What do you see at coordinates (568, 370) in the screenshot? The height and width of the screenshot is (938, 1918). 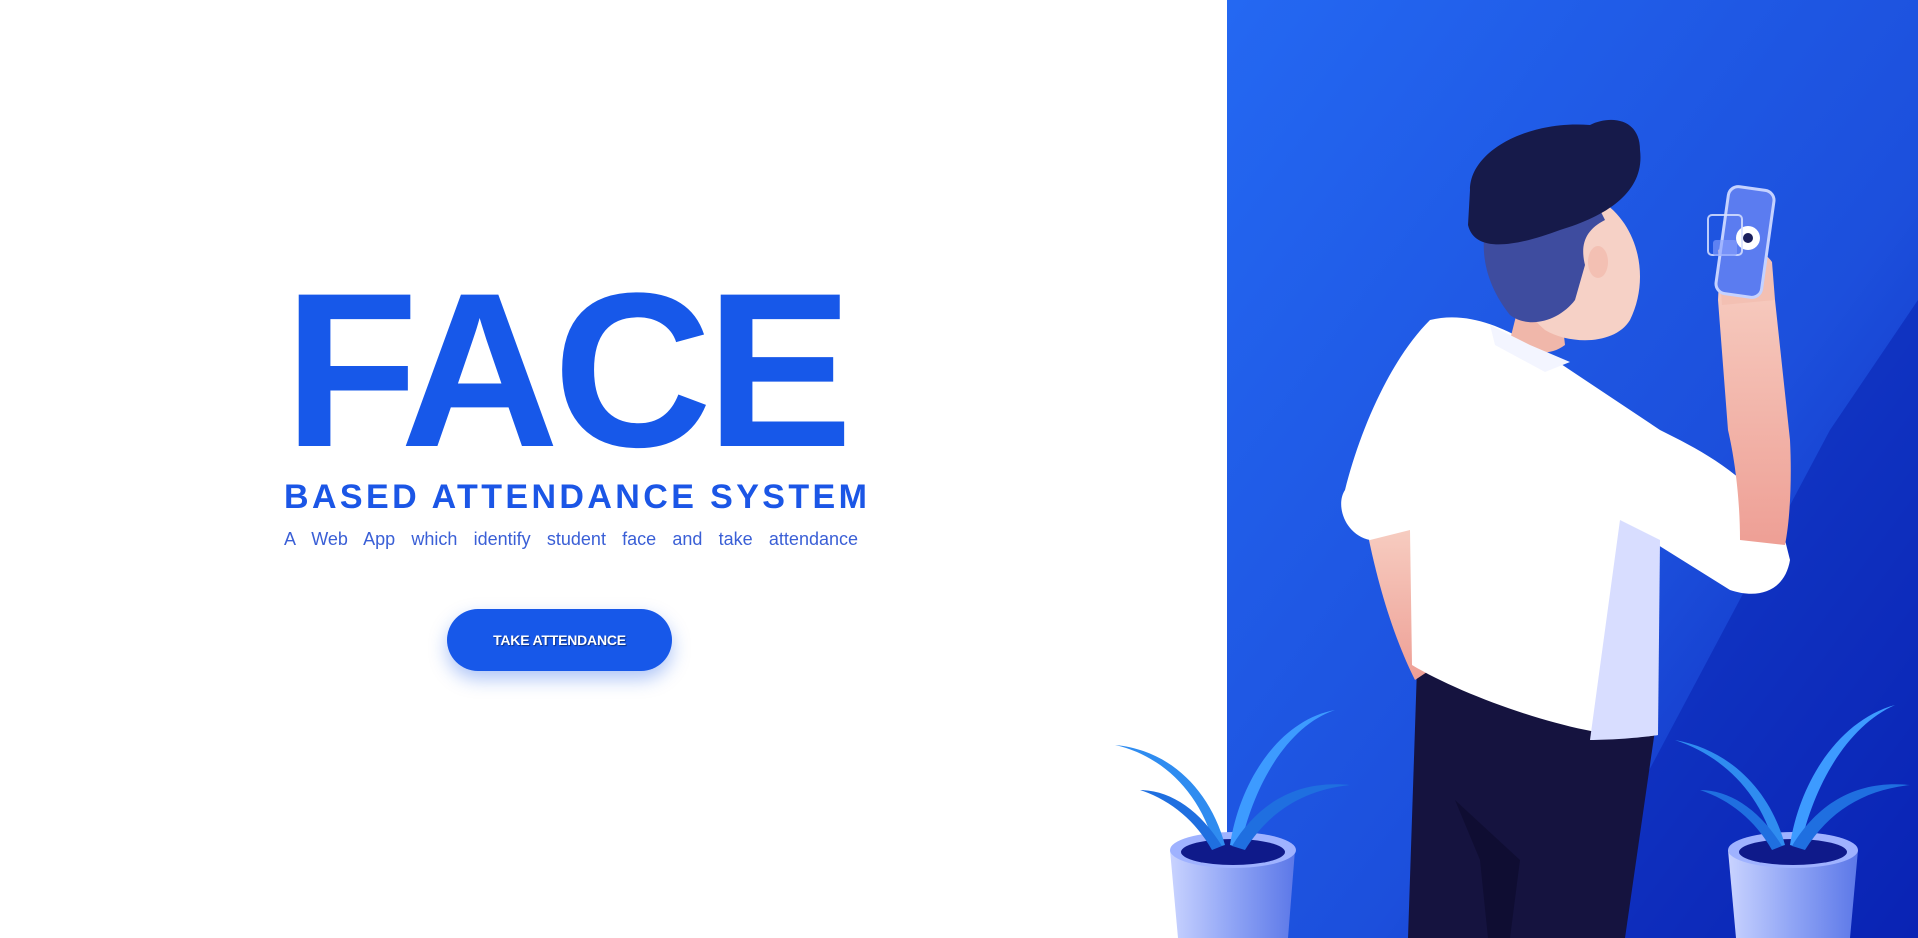 I see `hero-title: FACE` at bounding box center [568, 370].